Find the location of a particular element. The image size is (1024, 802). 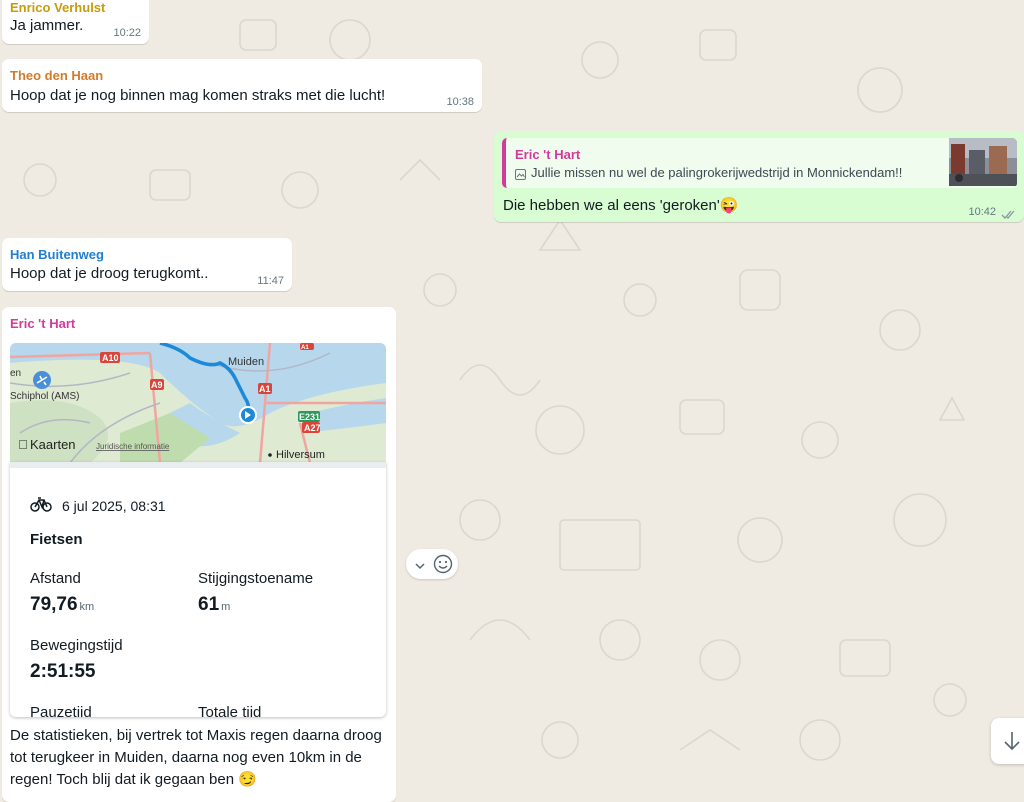

pause-time-label: Pauzetijd is located at coordinates (61, 710).